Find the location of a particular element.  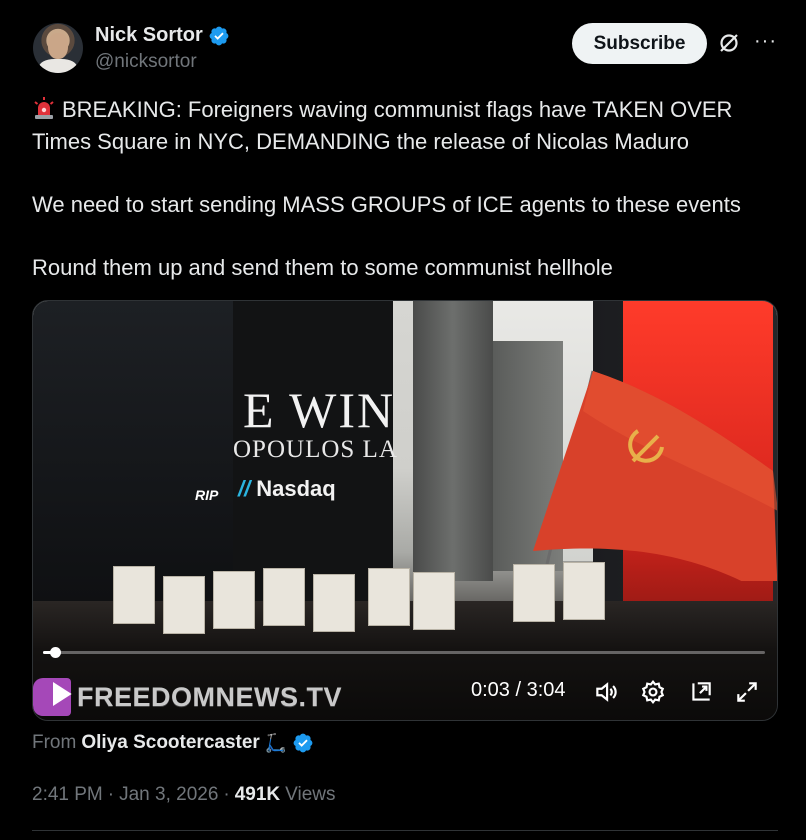

source-verified-badge-icon is located at coordinates (303, 743).